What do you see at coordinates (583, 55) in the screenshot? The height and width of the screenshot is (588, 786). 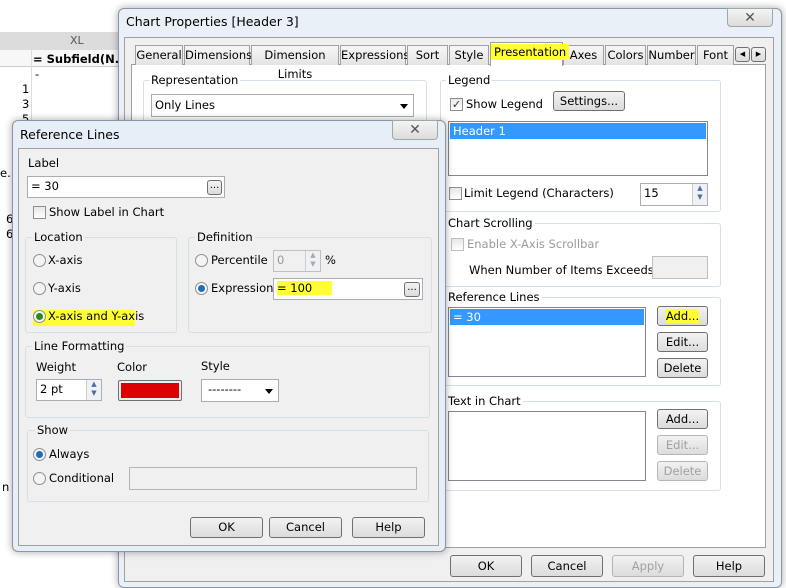 I see `tab-axes: Axes` at bounding box center [583, 55].